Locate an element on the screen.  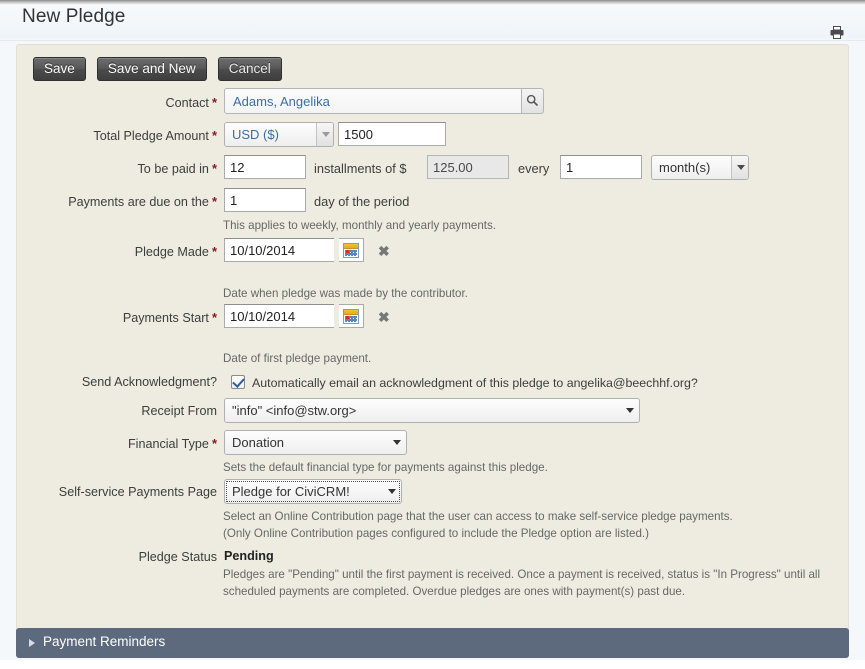
search-icon is located at coordinates (532, 100).